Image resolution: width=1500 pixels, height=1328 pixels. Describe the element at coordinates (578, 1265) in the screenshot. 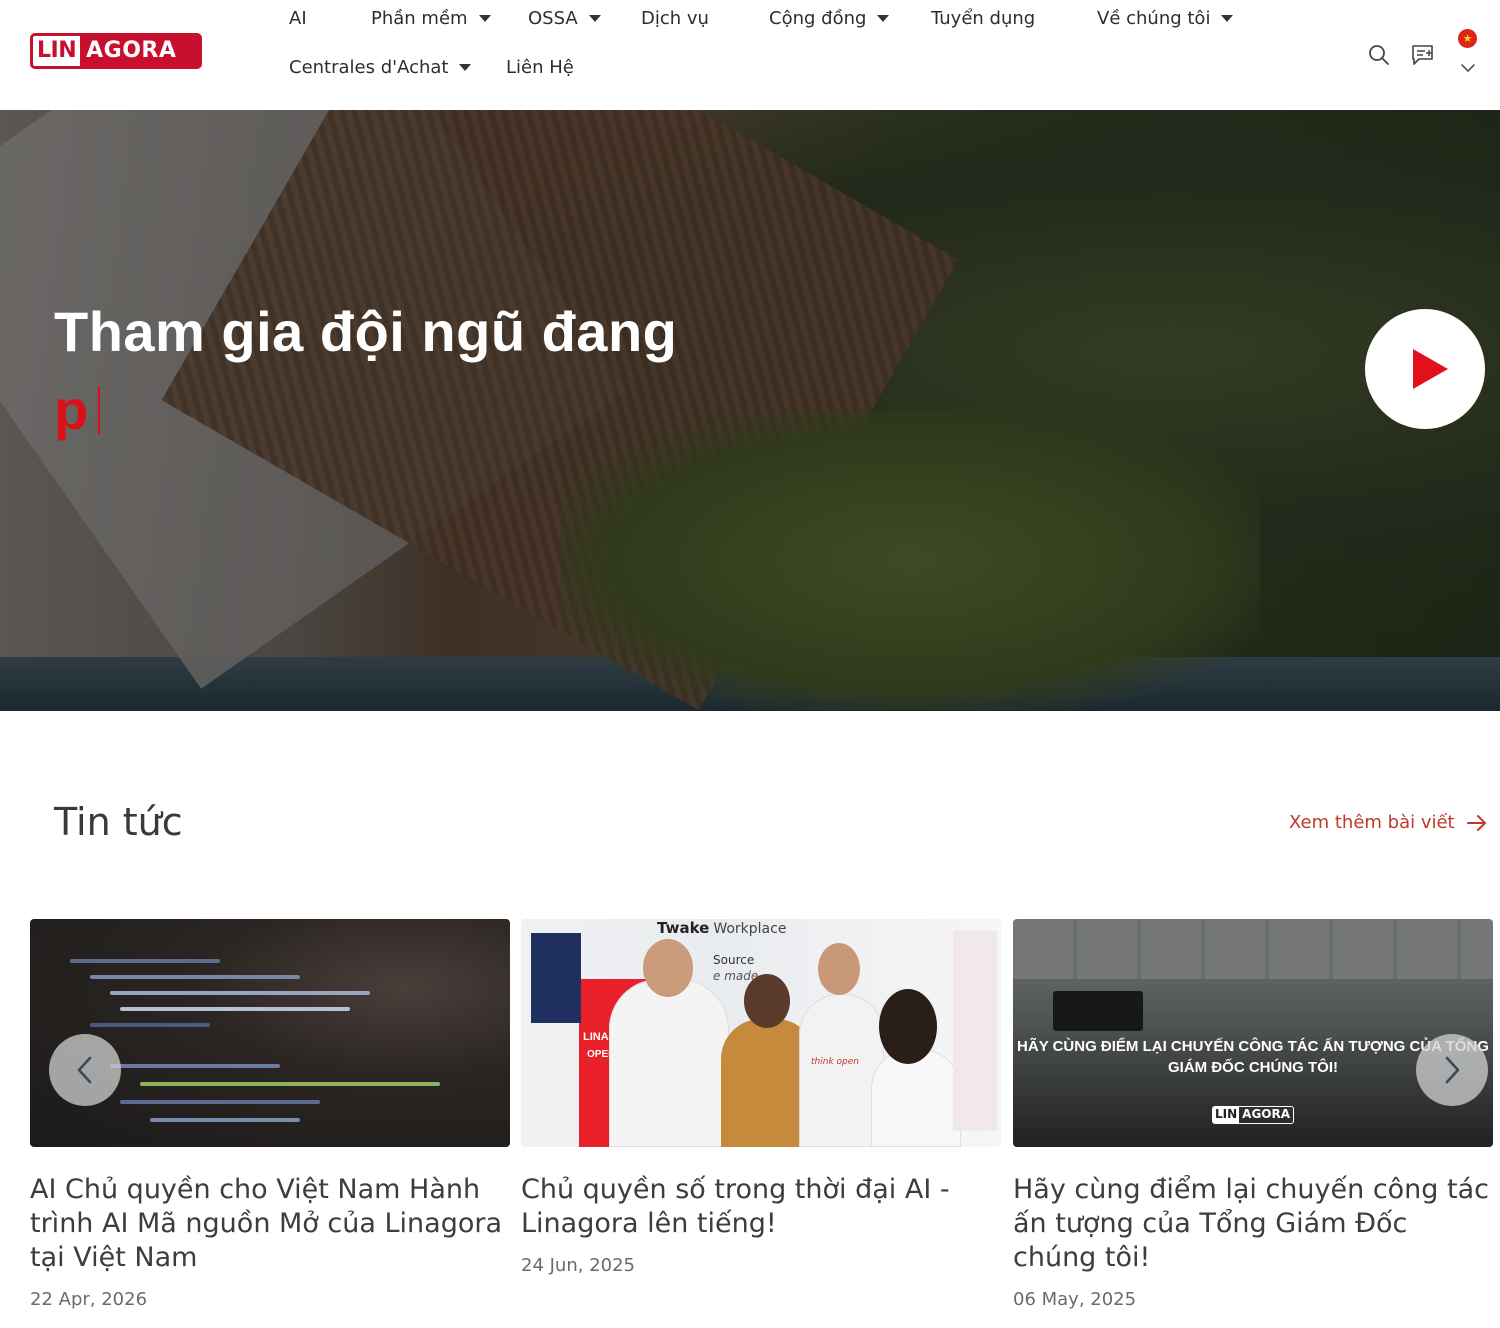

I see `news-card-date: 24 Jun, 2025` at that location.